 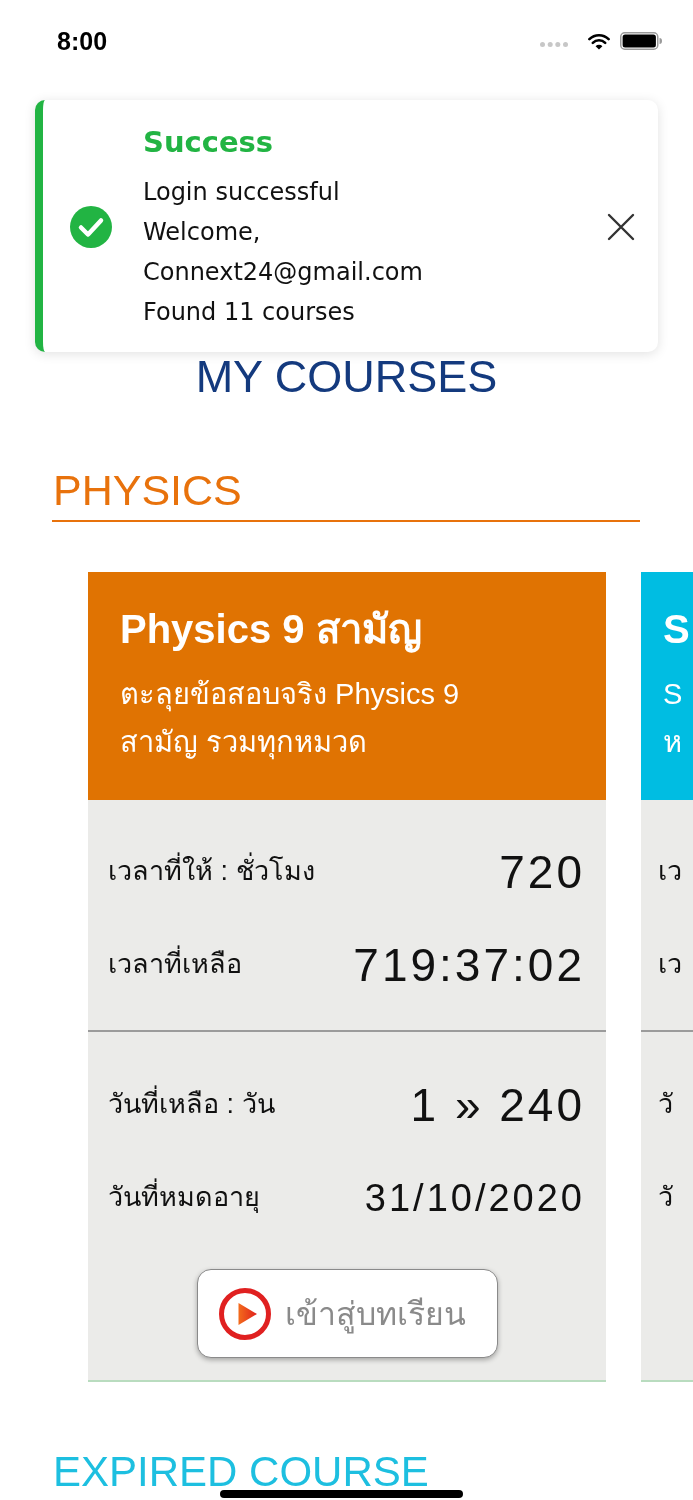 I want to click on section-title: EXPIRED COURSE, so click(x=241, y=1472).